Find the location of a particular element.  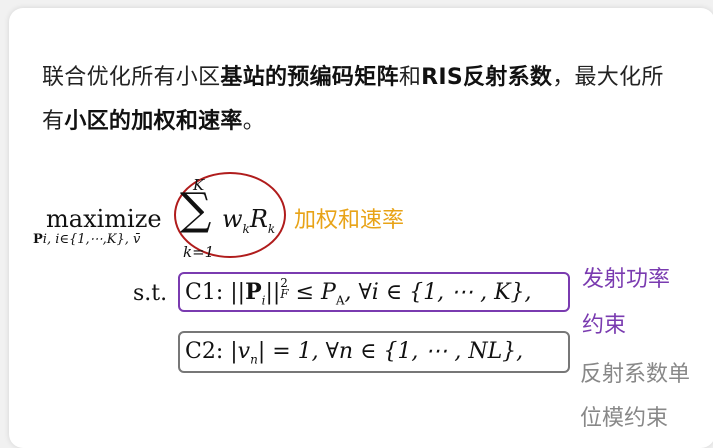

obj-R: R is located at coordinates (258, 219).